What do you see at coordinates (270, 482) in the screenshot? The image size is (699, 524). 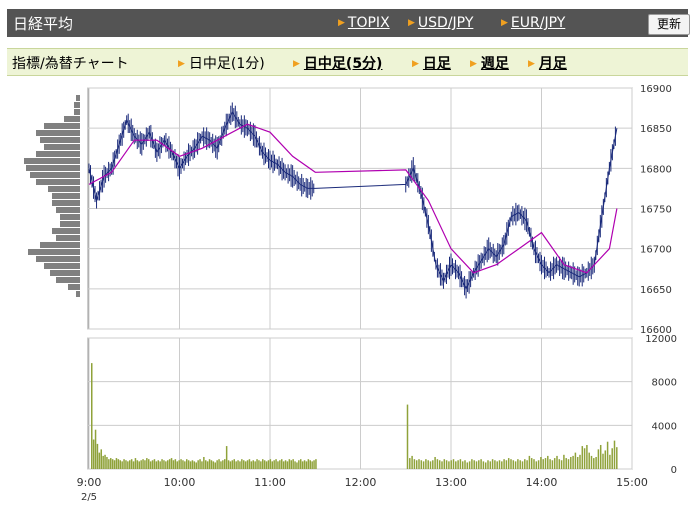 I see `x-tick-label: 11:00` at bounding box center [270, 482].